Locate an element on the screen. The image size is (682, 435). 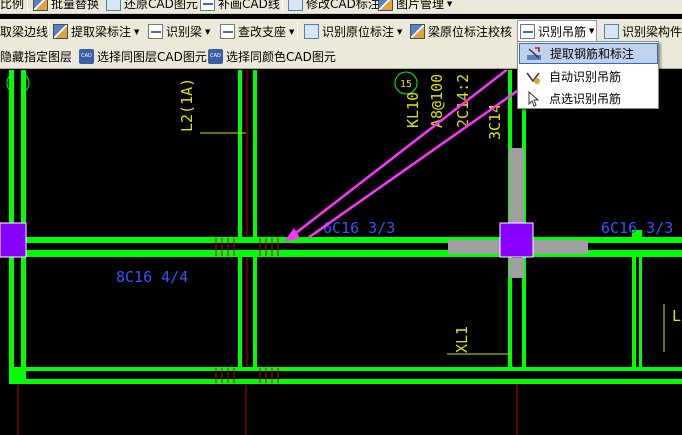
draw-line-icon is located at coordinates (207, 5).